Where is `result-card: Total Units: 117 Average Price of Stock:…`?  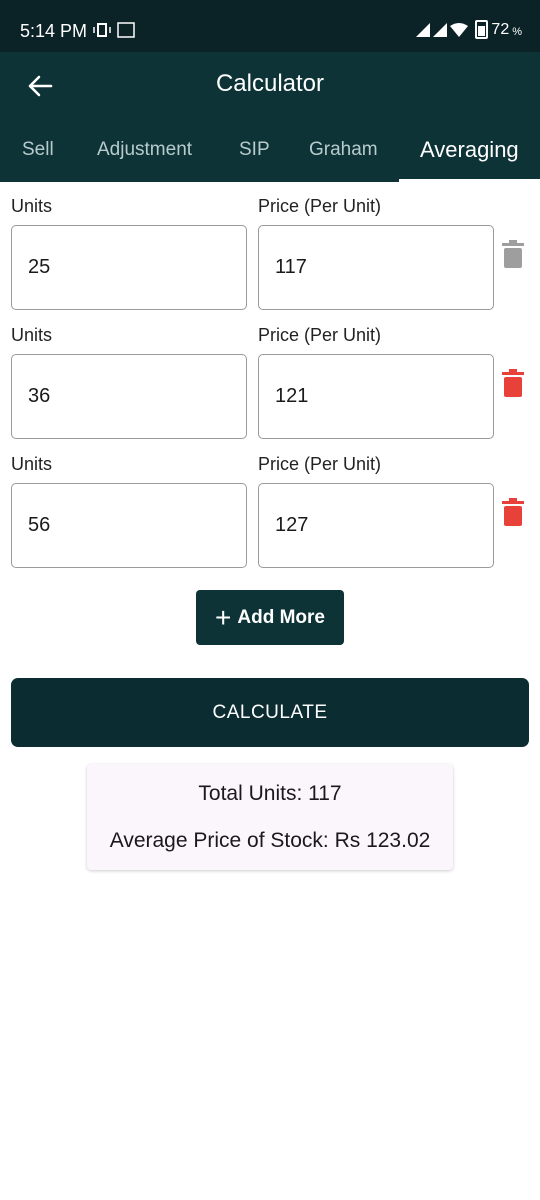
result-card: Total Units: 117 Average Price of Stock:… is located at coordinates (270, 817).